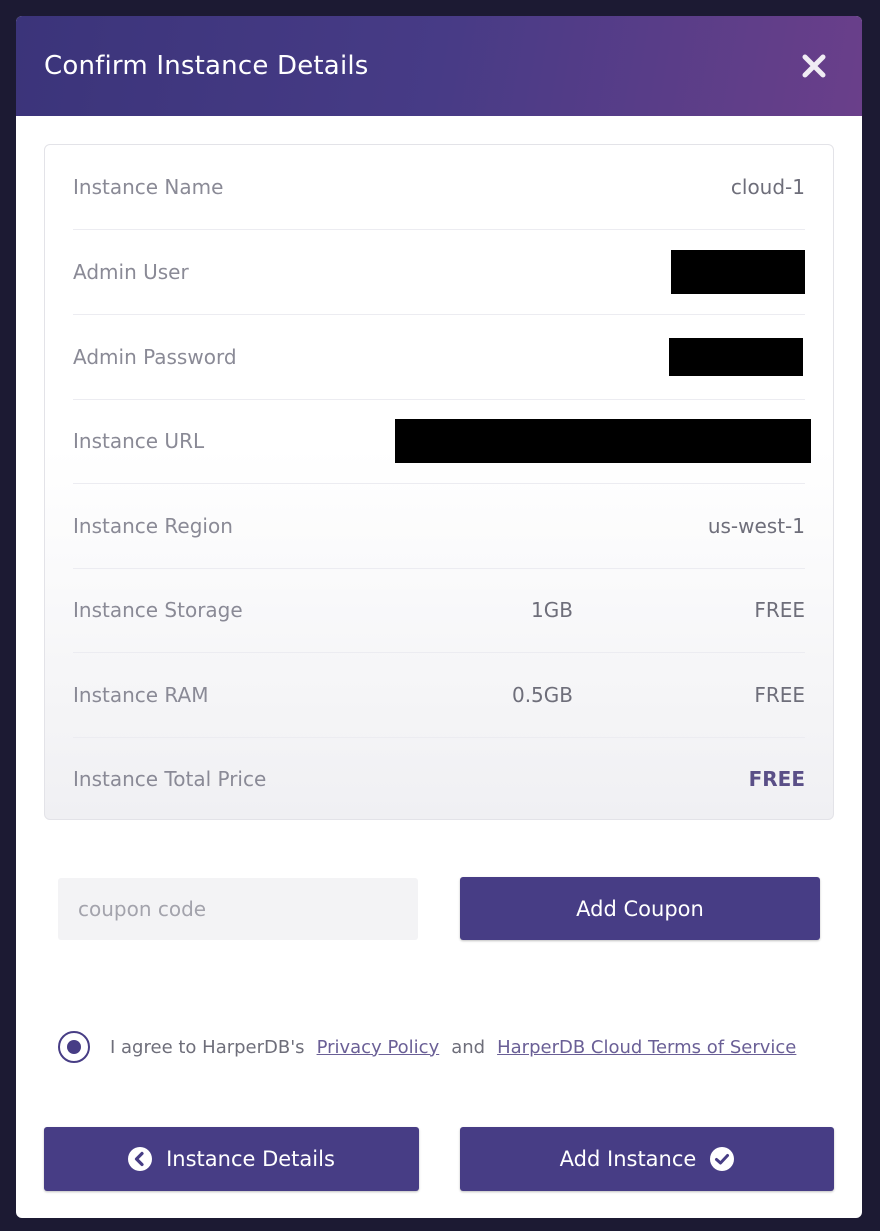  Describe the element at coordinates (148, 187) in the screenshot. I see `instance-name-label: Instance Name` at that location.